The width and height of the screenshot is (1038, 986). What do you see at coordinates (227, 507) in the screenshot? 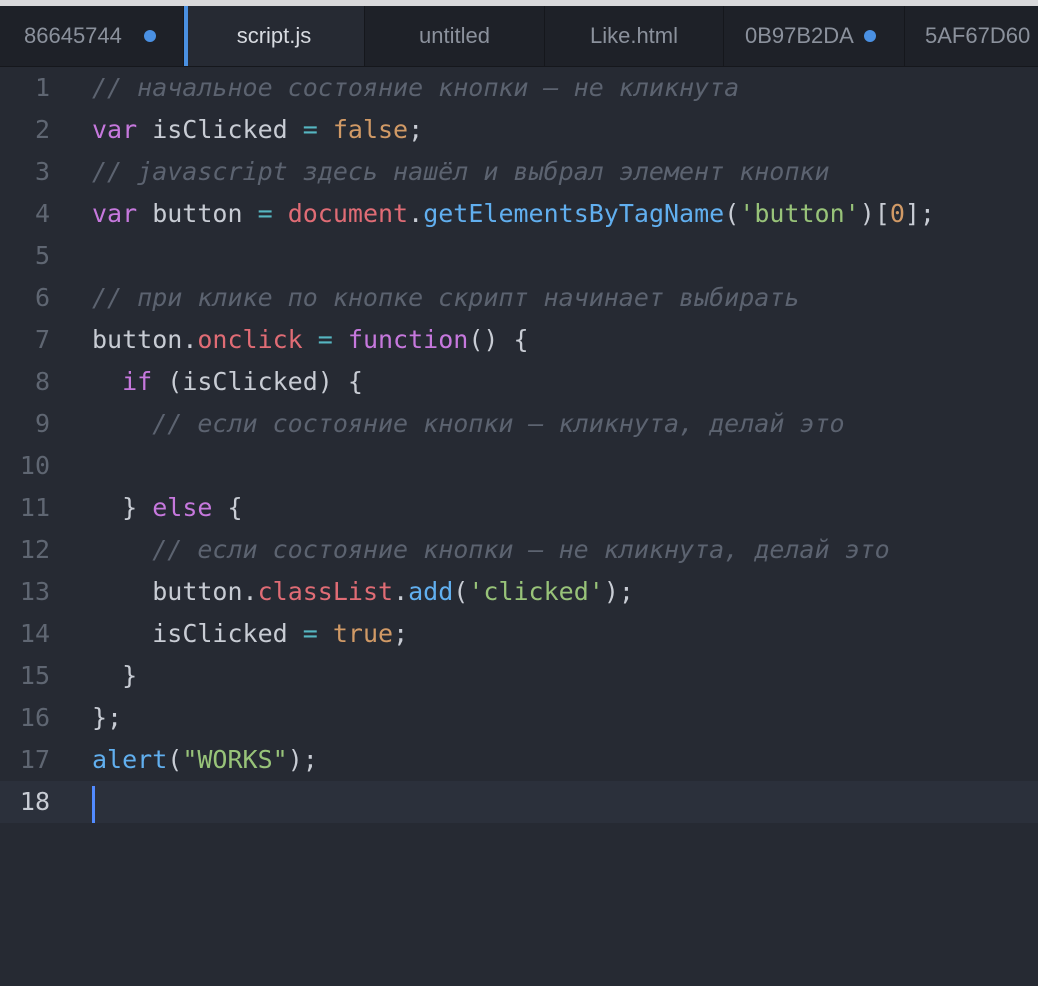
I see `code-token: {` at bounding box center [227, 507].